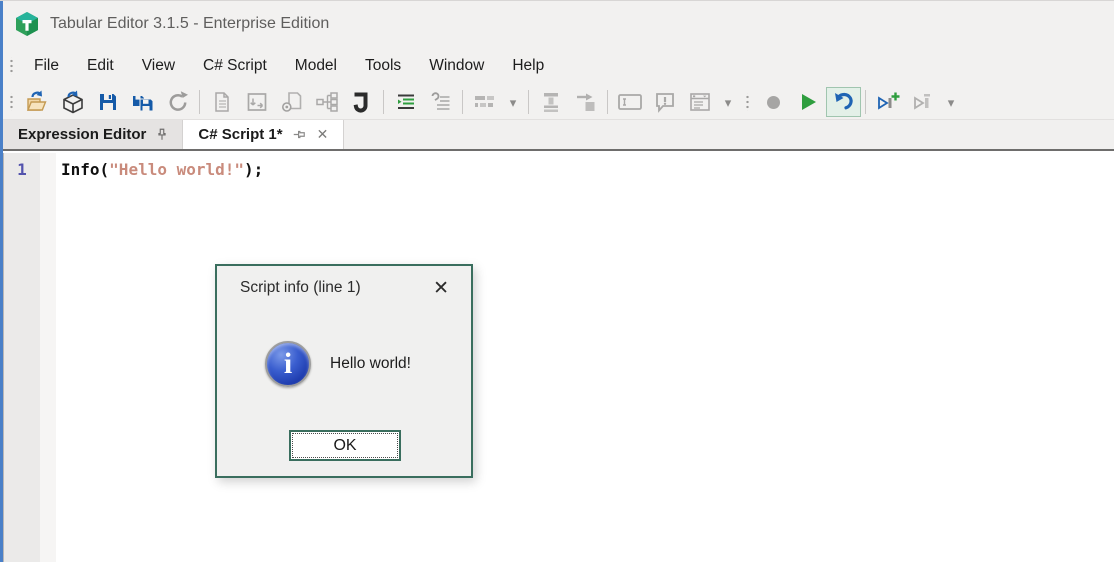 The image size is (1114, 562). I want to click on script-info-dialog: Script info (line 1) ✕ i Hello world! OK, so click(344, 371).